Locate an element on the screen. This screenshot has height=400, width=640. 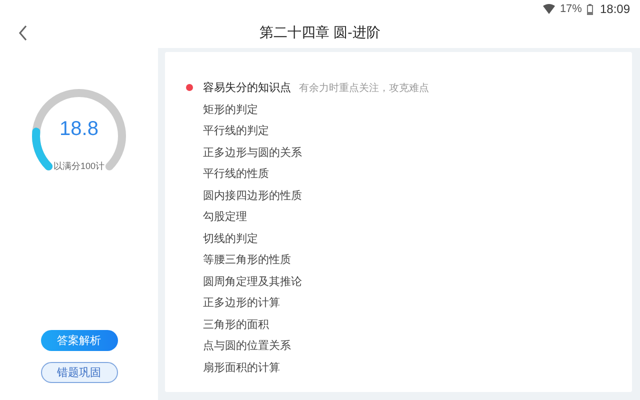
section-title: 容易失分的知识点 is located at coordinates (247, 88).